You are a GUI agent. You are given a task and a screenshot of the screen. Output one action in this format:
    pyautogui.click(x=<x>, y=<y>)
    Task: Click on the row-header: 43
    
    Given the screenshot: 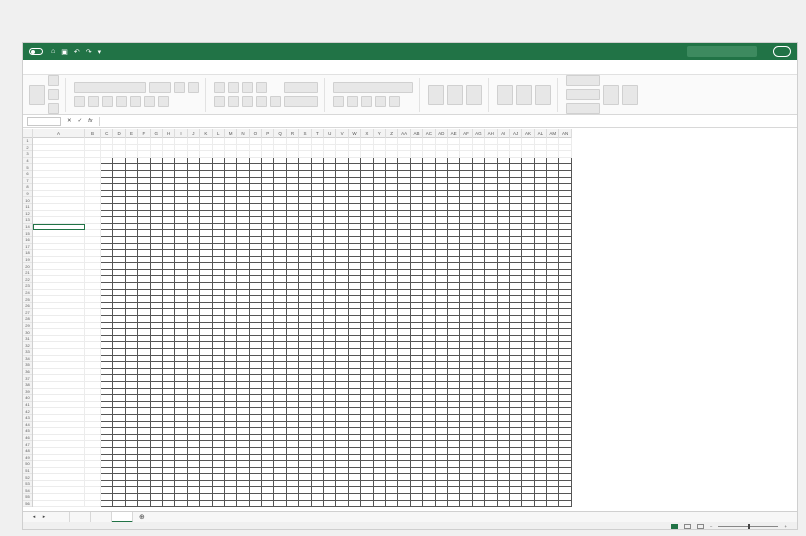 What is the action you would take?
    pyautogui.click(x=27, y=418)
    